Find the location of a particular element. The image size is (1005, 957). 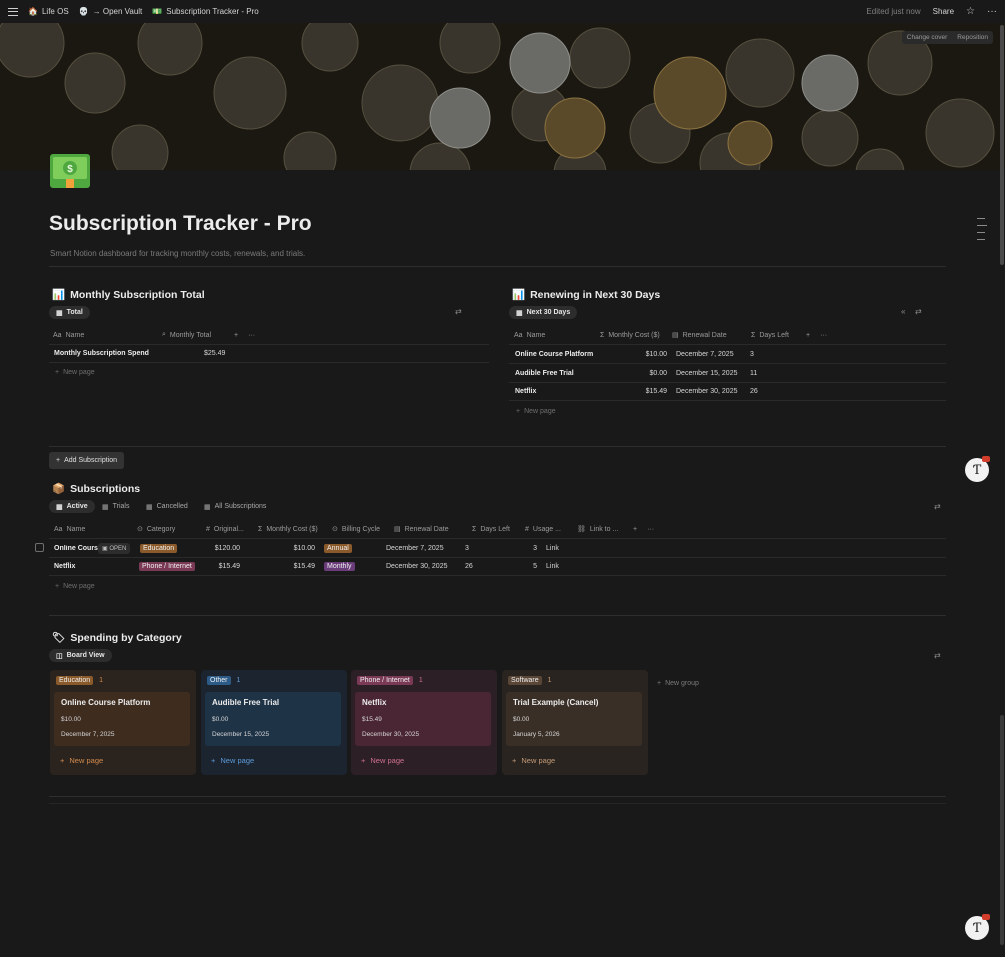

collapse-icon: « is located at coordinates (903, 311).